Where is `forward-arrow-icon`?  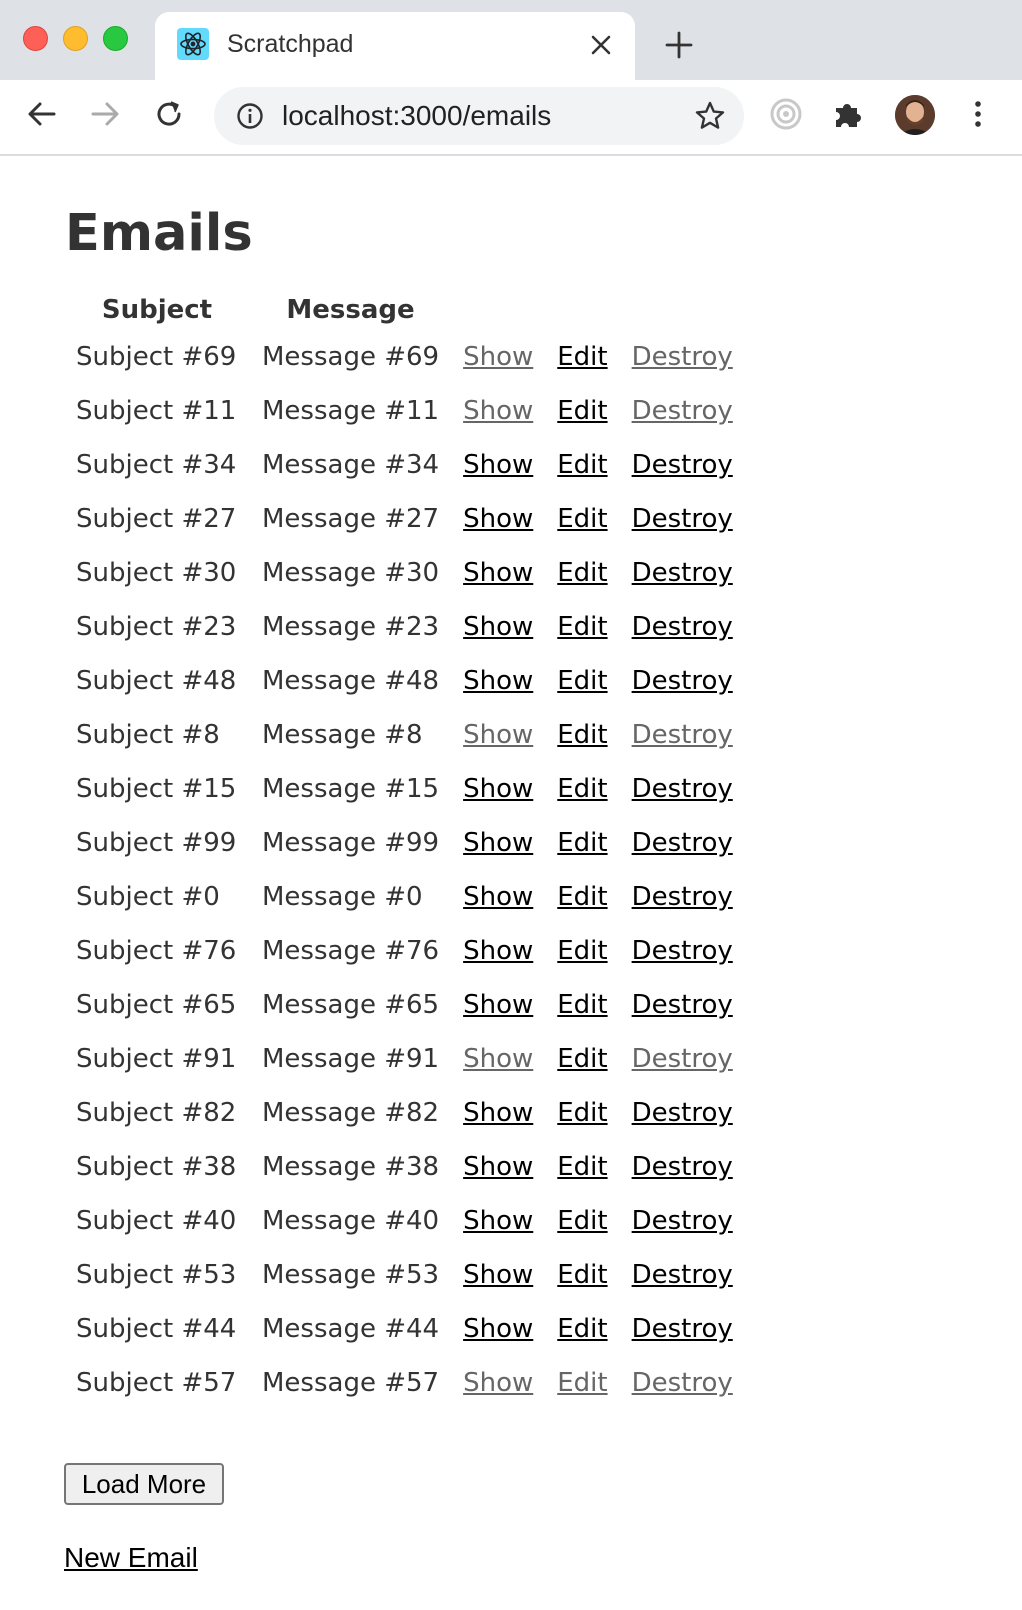
forward-arrow-icon is located at coordinates (105, 114).